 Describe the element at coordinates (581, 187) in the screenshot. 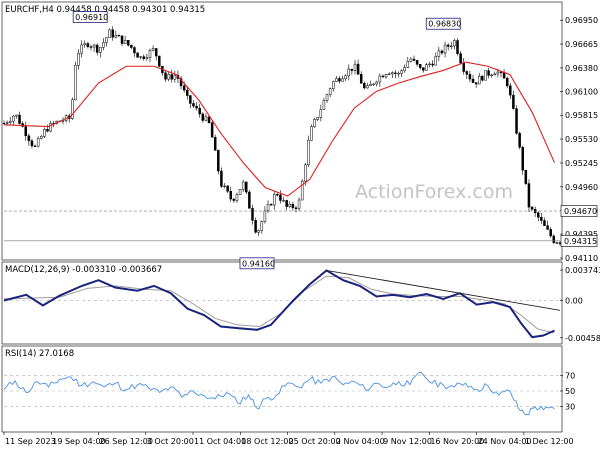

I see `price-tick-label: 0.94960` at that location.